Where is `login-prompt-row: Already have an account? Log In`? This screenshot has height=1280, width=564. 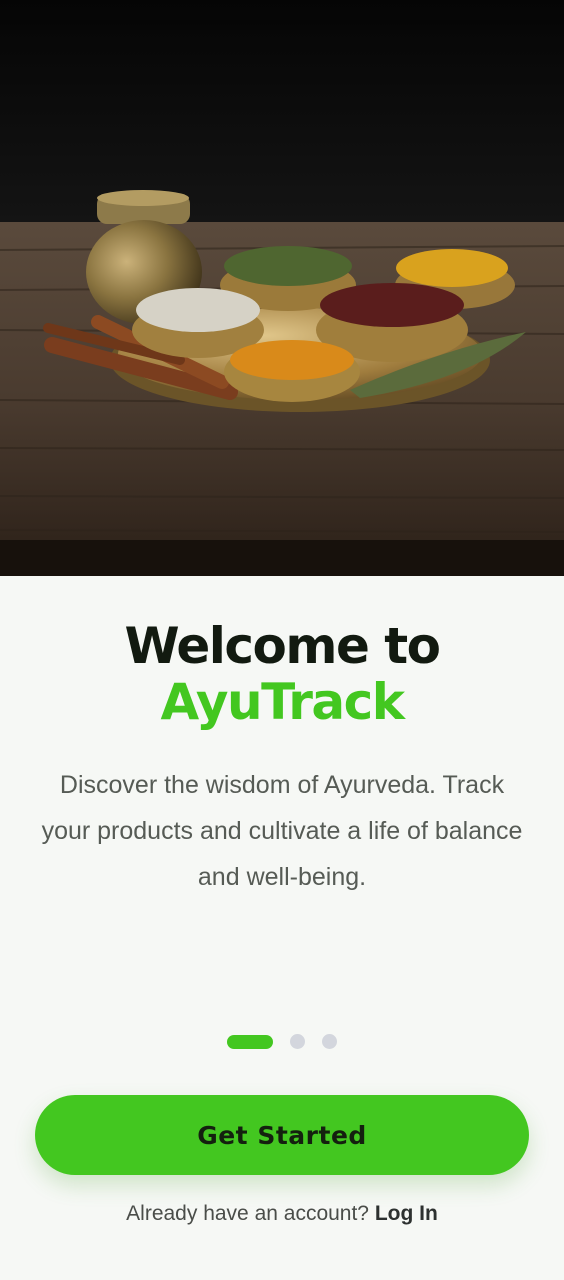 login-prompt-row: Already have an account? Log In is located at coordinates (282, 1214).